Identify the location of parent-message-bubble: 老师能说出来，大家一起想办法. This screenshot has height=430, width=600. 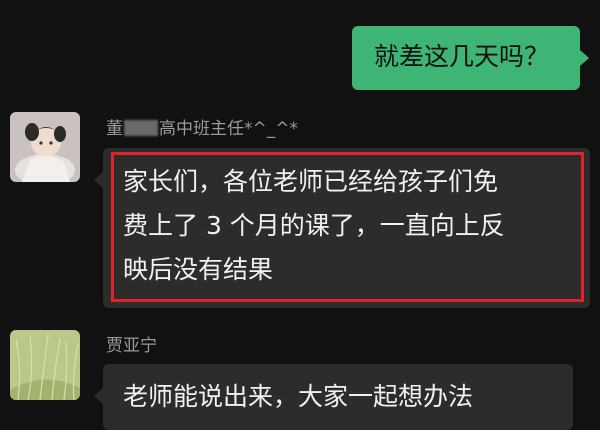
(338, 397).